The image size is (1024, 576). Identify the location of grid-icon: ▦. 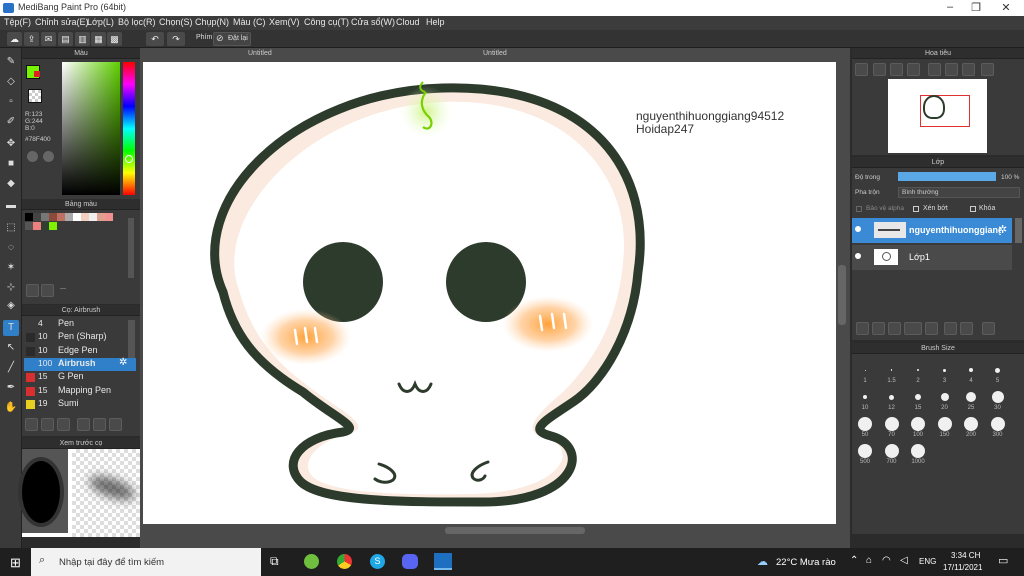
(98, 39).